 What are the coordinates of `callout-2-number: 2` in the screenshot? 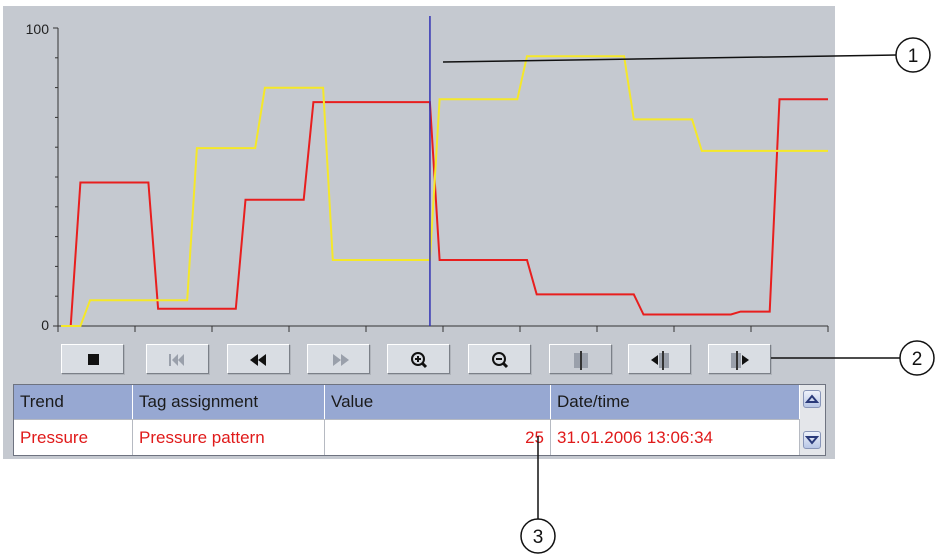 It's located at (917, 359).